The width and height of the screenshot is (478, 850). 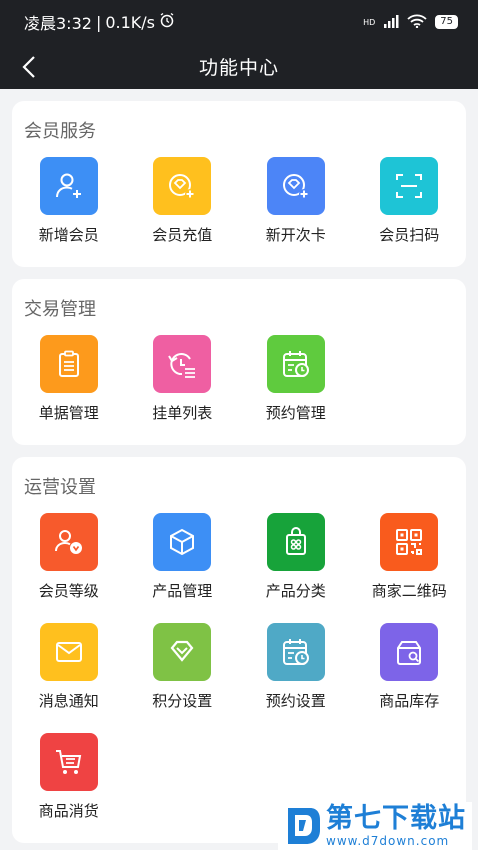 I want to click on menu-item-label: 产品管理, so click(x=182, y=591).